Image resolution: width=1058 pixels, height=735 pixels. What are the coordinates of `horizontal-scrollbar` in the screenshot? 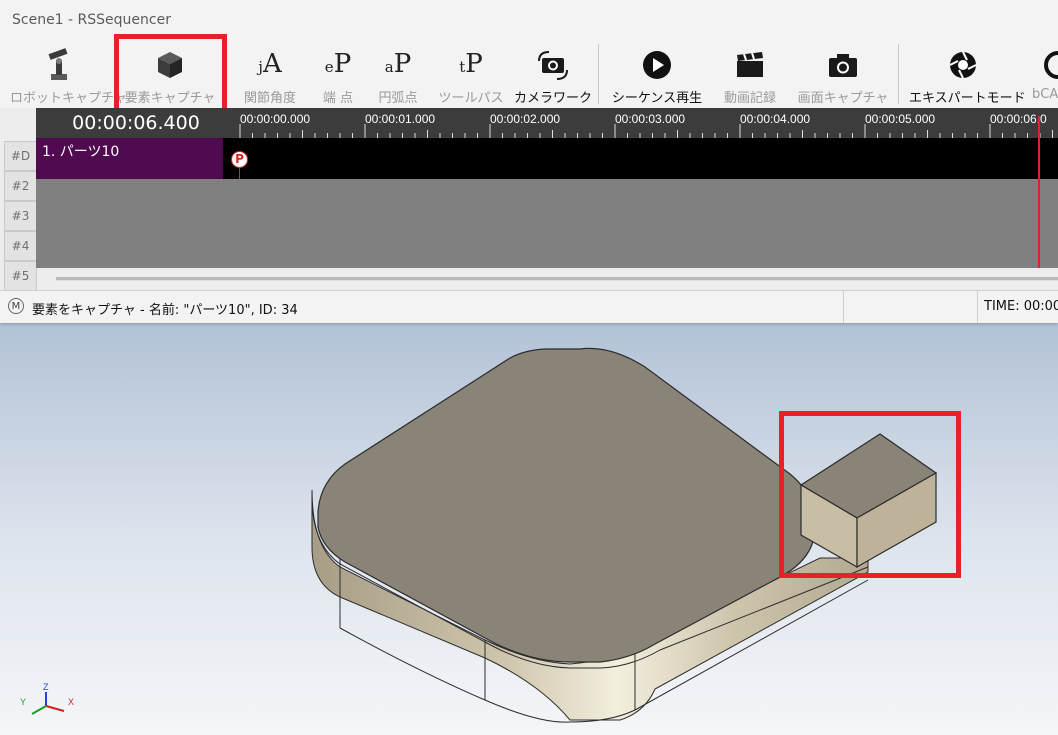 It's located at (557, 279).